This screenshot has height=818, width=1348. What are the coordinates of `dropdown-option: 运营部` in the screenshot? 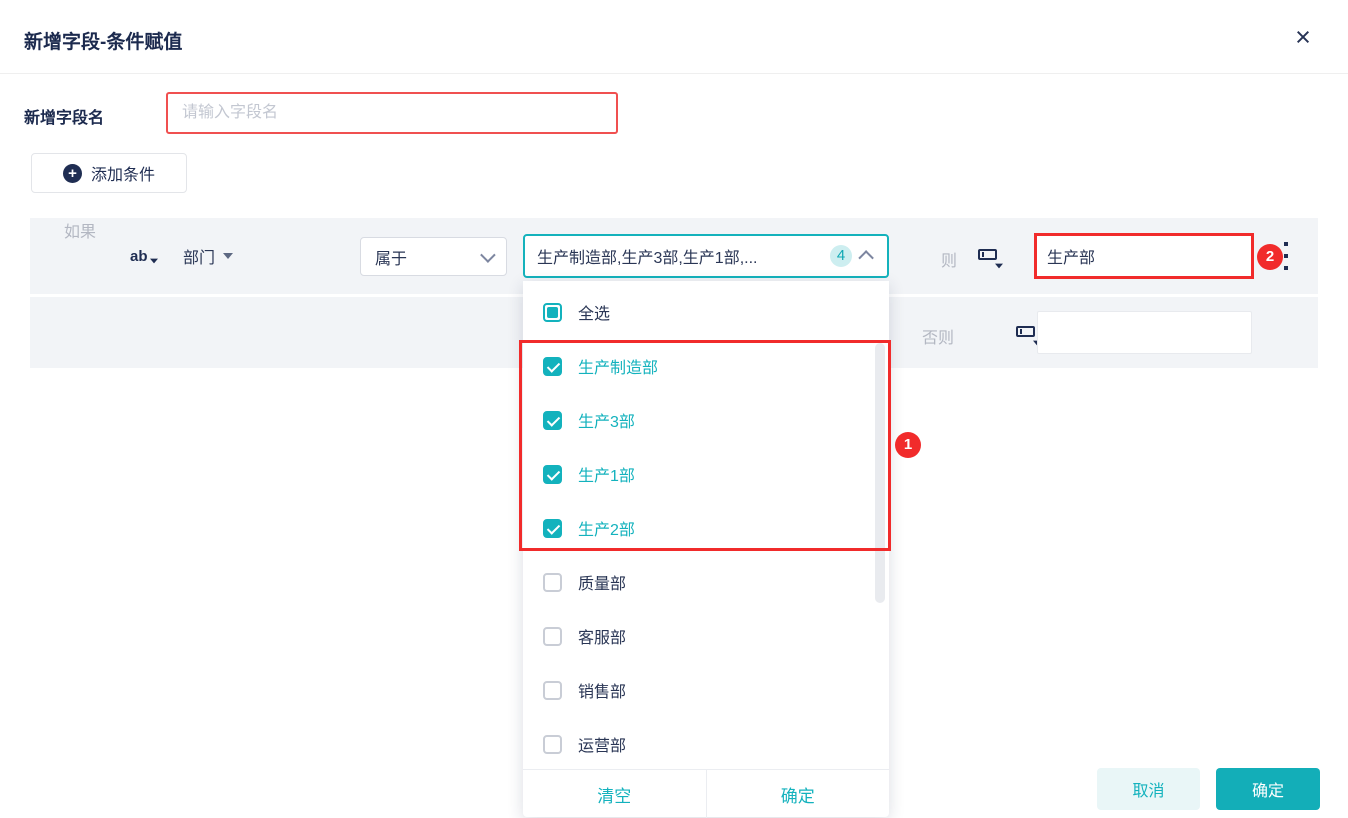 It's located at (706, 744).